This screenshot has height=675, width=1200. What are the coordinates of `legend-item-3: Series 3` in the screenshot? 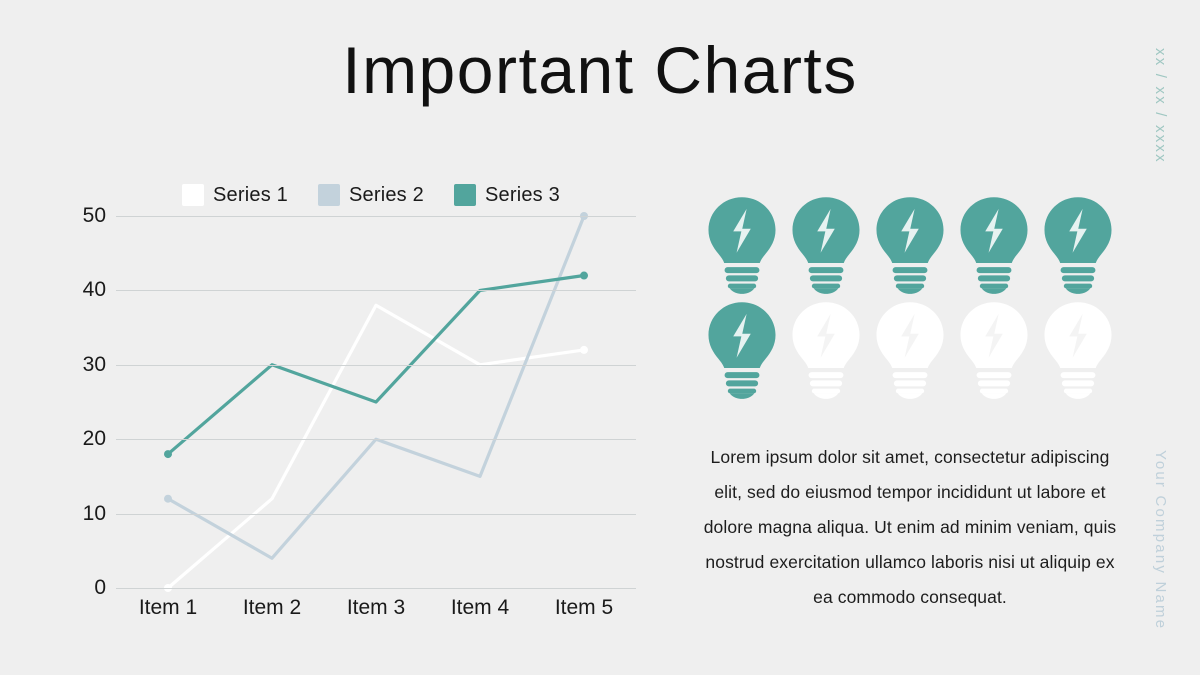 It's located at (506, 195).